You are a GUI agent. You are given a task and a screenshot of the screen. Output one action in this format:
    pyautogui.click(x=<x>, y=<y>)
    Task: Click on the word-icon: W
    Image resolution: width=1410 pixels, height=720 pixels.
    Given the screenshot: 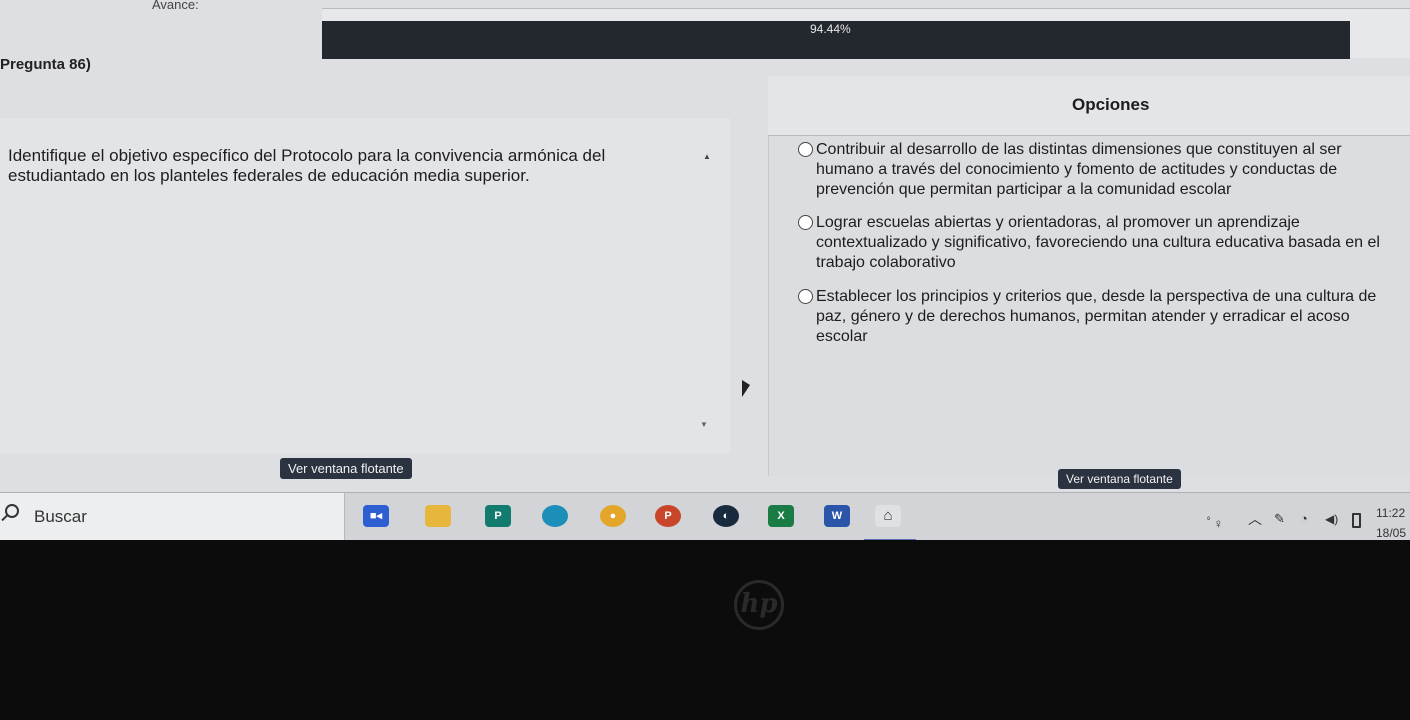 What is the action you would take?
    pyautogui.click(x=837, y=516)
    